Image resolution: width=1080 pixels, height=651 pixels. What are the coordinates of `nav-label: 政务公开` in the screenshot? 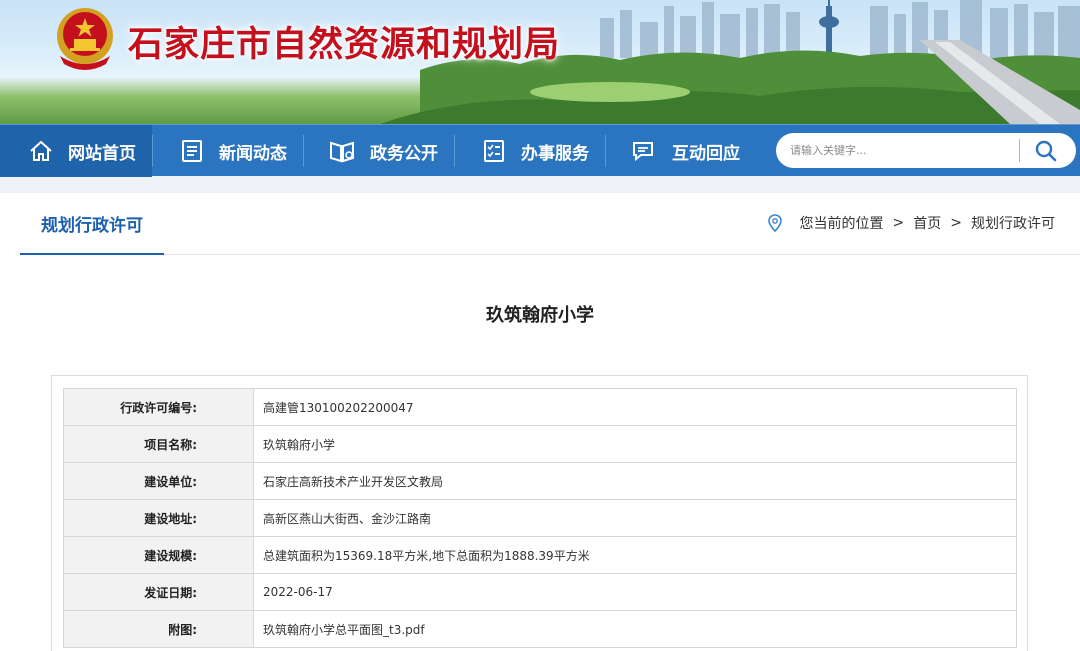 It's located at (404, 153).